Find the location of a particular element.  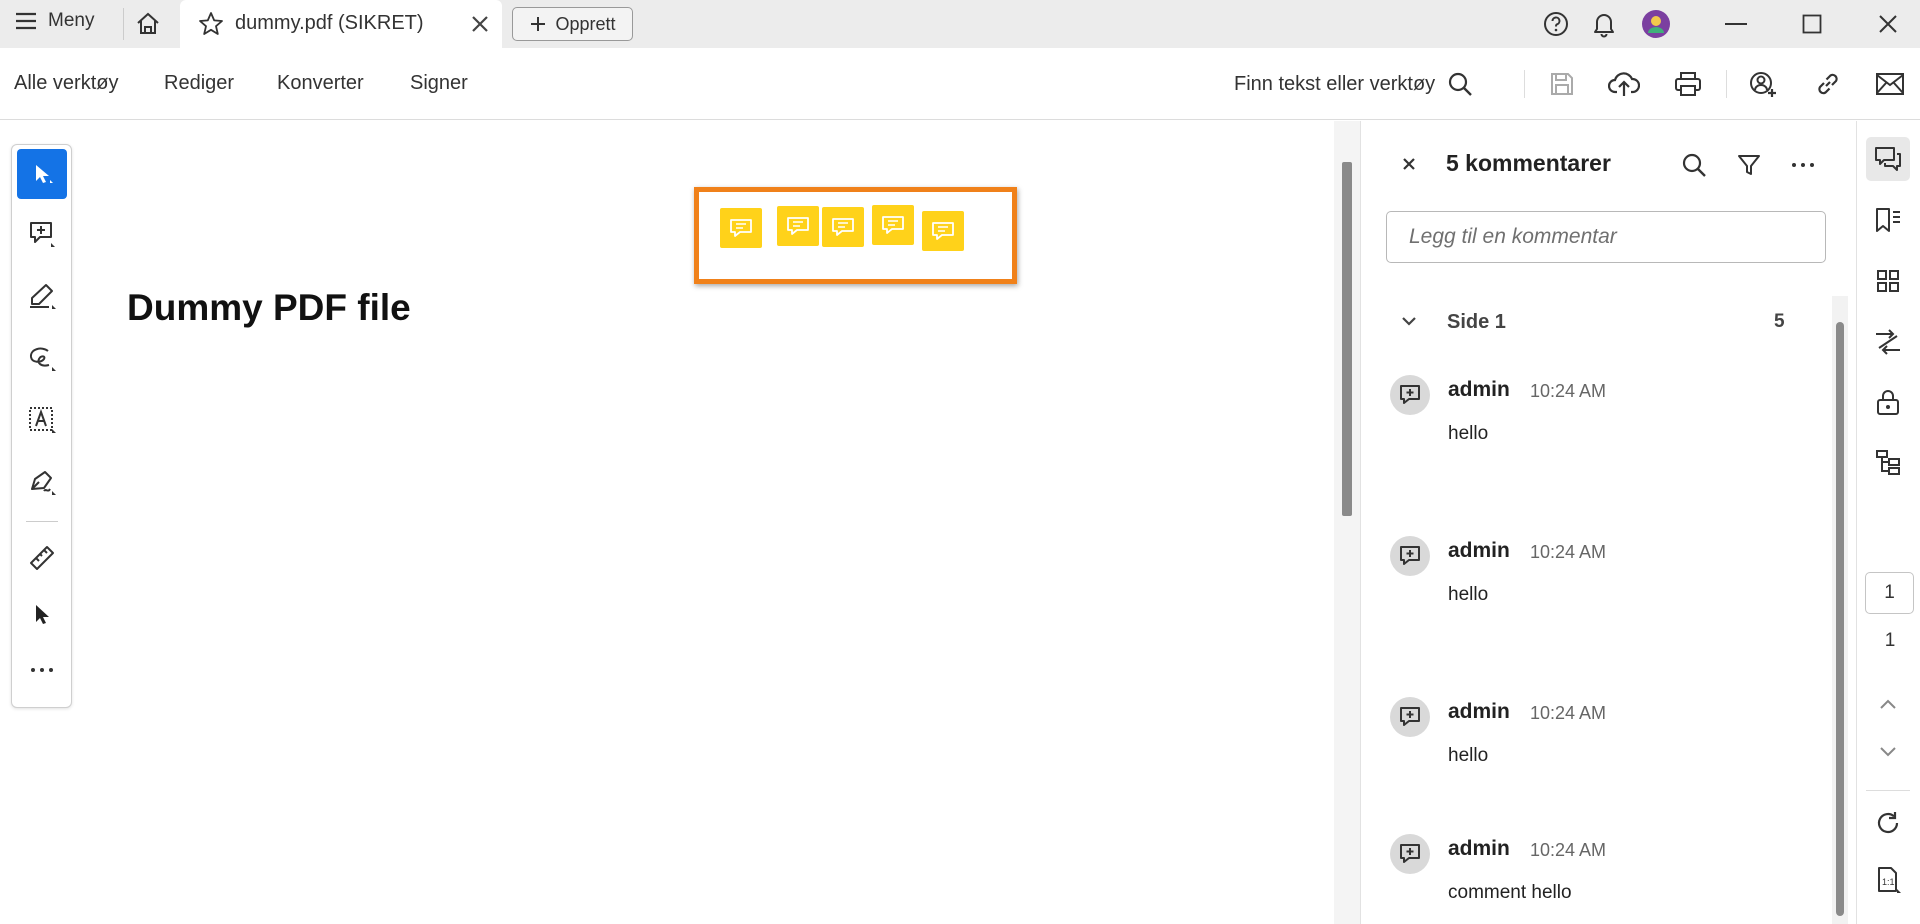

actual-size-button: 1:1 is located at coordinates (1888, 880).